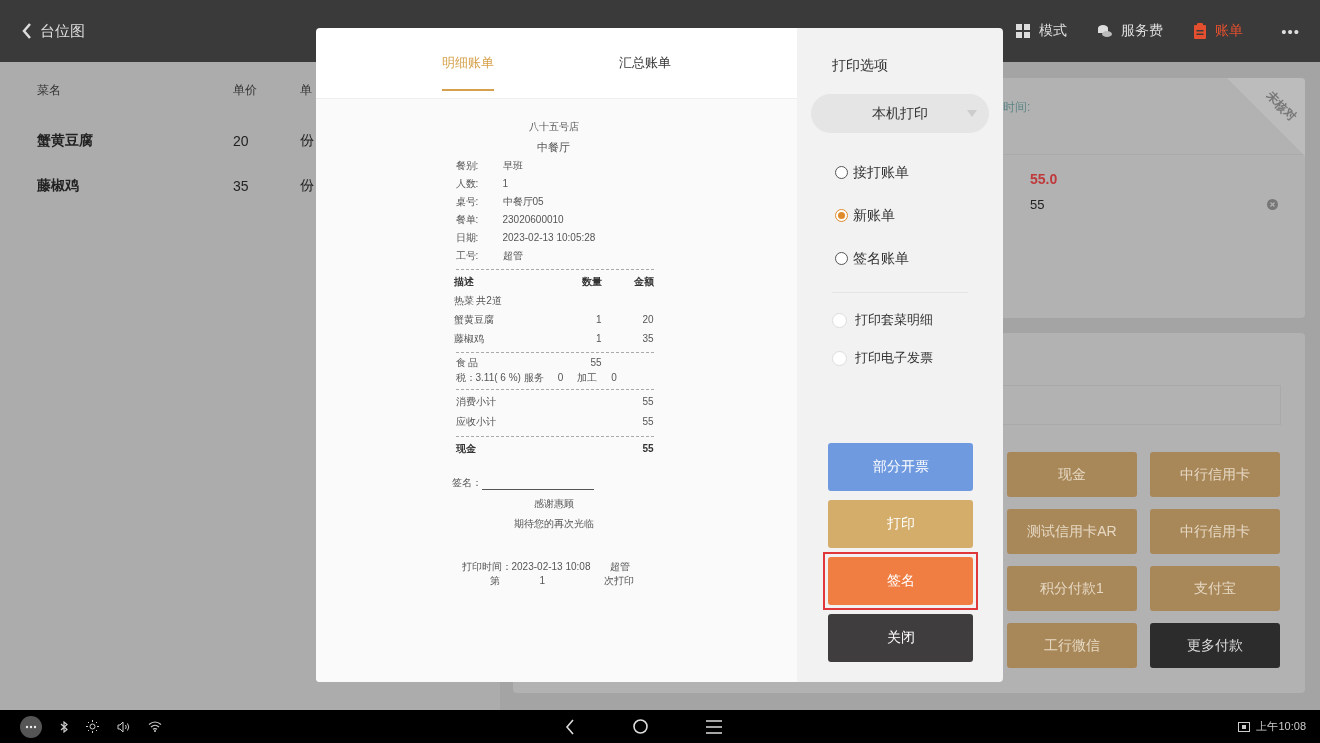  Describe the element at coordinates (647, 320) in the screenshot. I see `receipt-item: 20` at that location.